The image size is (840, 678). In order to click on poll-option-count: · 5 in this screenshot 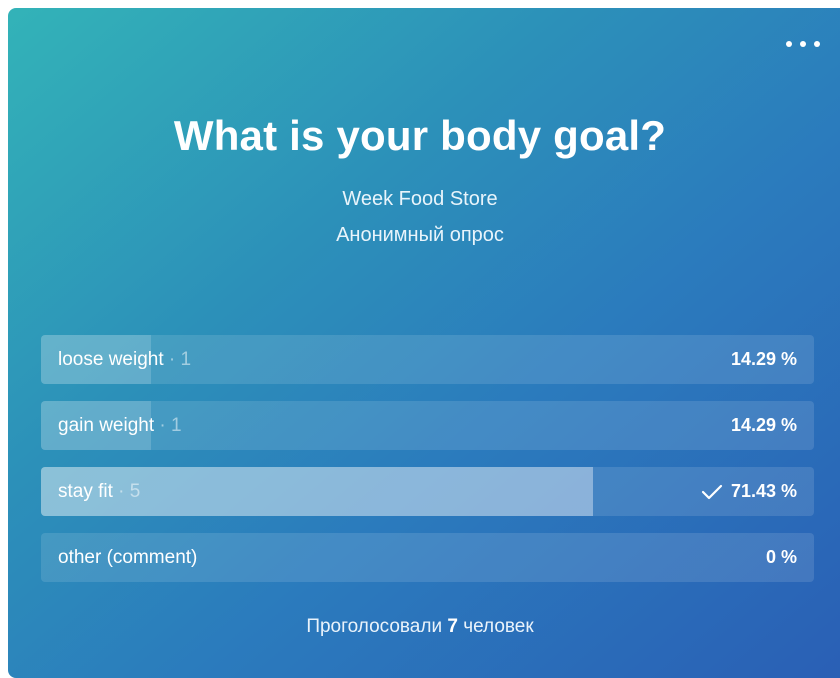, I will do `click(126, 491)`.